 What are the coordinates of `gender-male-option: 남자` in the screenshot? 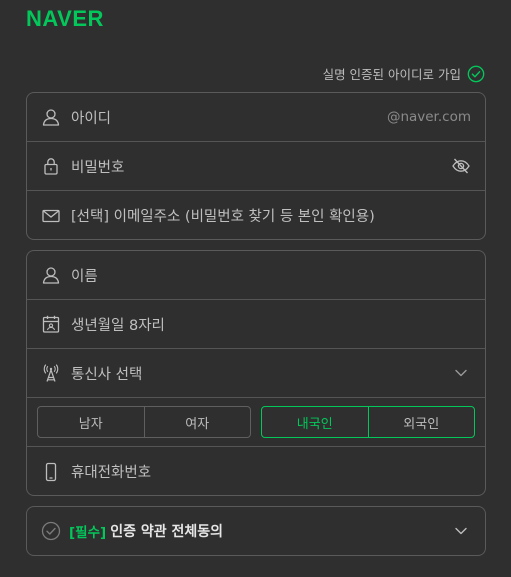 It's located at (91, 422).